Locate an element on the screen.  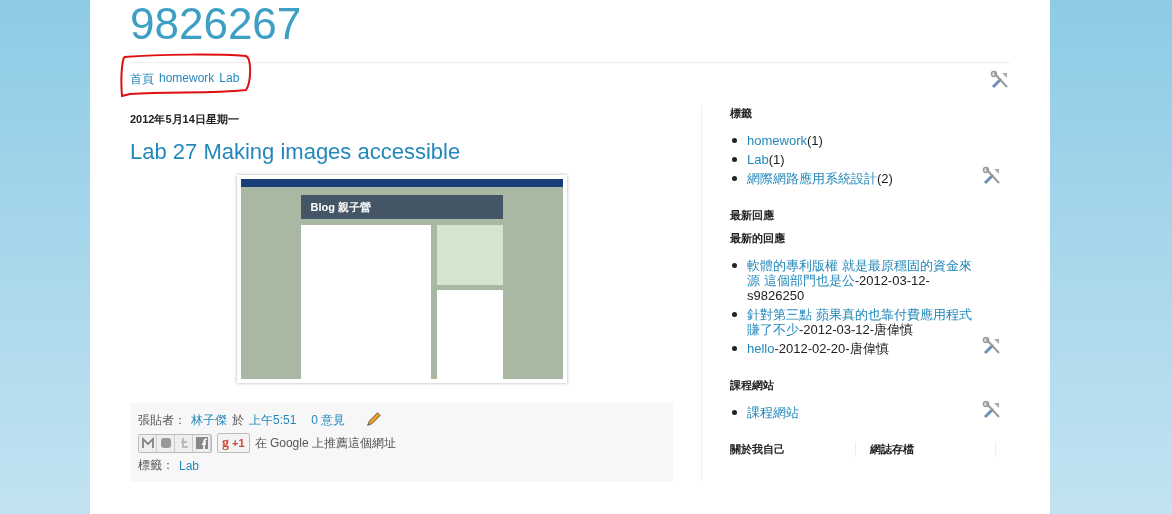
recent-comment: 針對第三點 蘋果真的也靠付費應用程式賺了不少-2012-03-12-唐偉慎 is located at coordinates (863, 322).